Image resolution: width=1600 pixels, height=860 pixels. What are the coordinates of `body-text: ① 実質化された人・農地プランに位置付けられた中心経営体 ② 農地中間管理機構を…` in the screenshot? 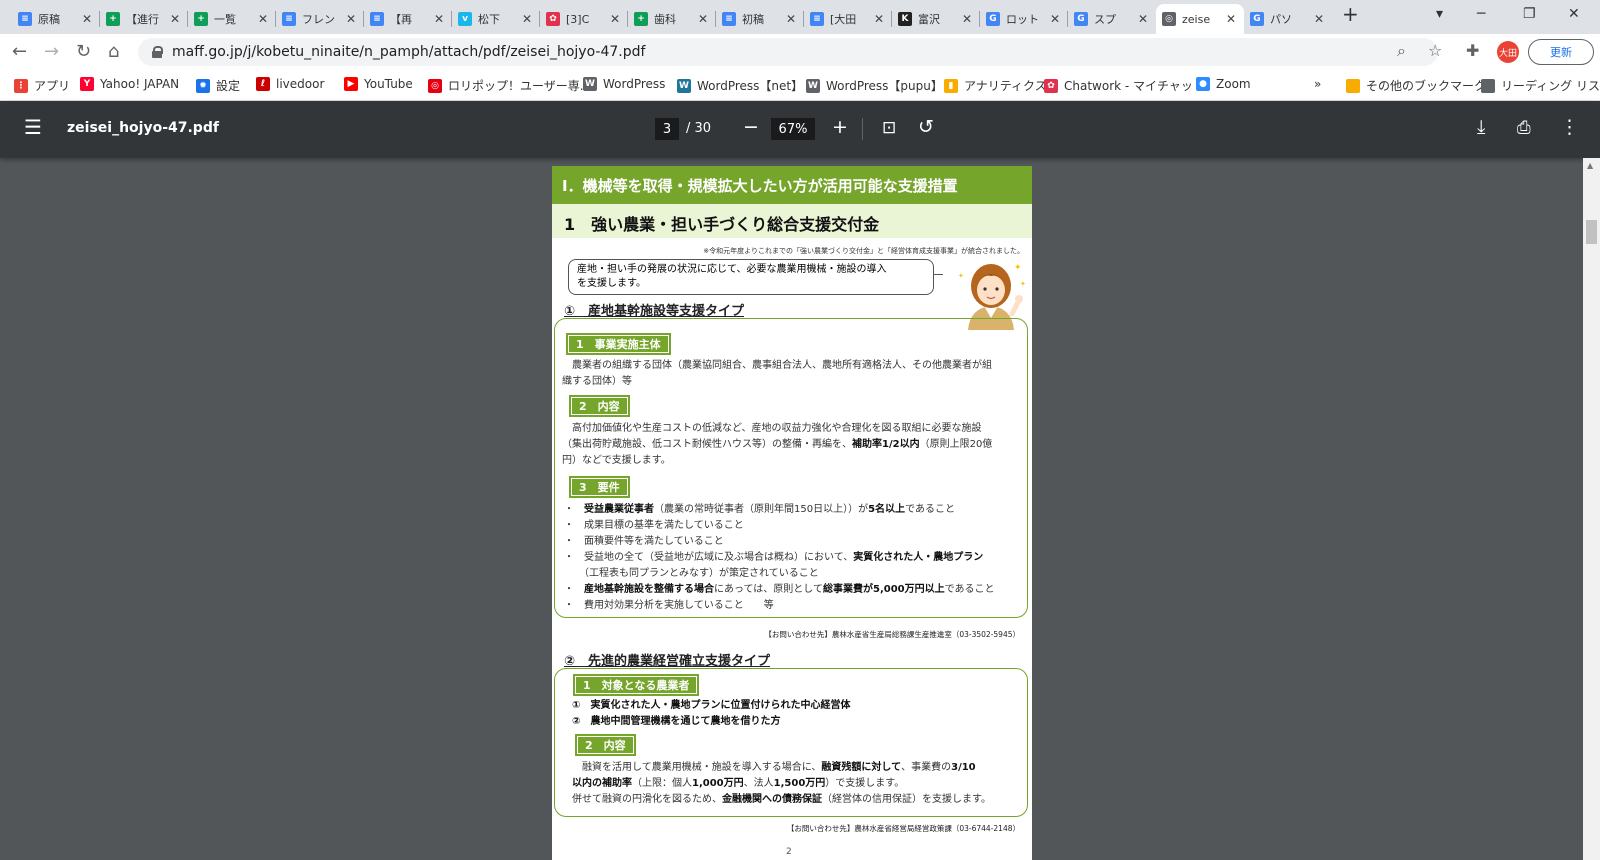 It's located at (711, 713).